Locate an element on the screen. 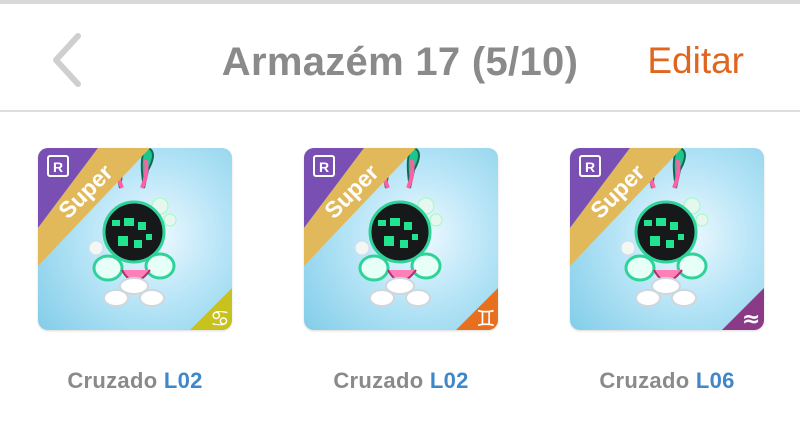 This screenshot has width=800, height=443. item-label: Cruzado L06 is located at coordinates (667, 381).